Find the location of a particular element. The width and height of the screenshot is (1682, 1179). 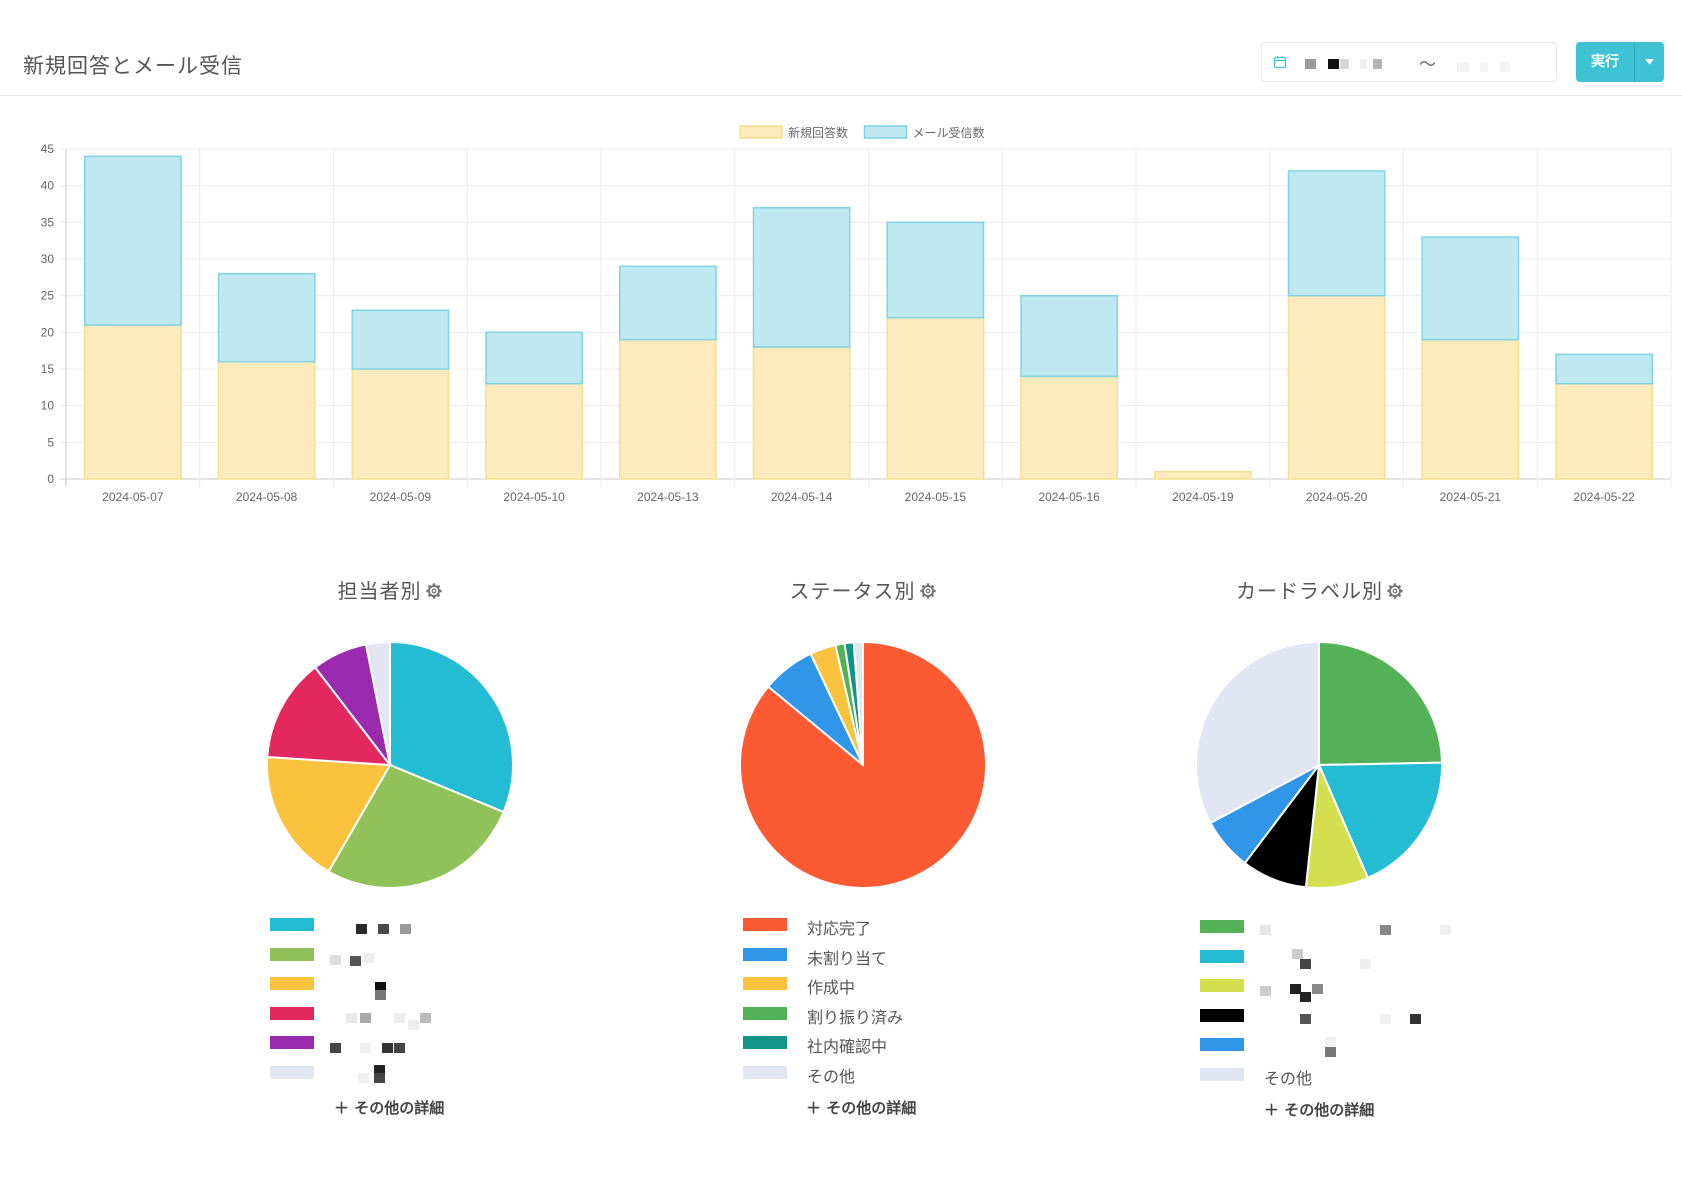

y-tick-label: 25 is located at coordinates (48, 296).